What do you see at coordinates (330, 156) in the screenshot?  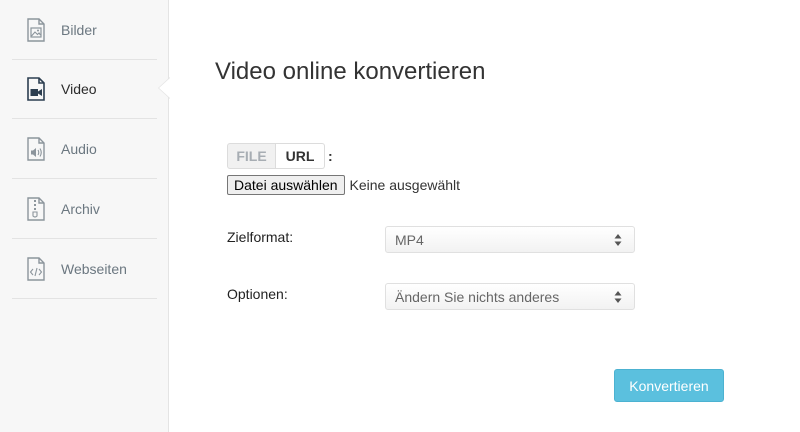 I see `tab-colon: :` at bounding box center [330, 156].